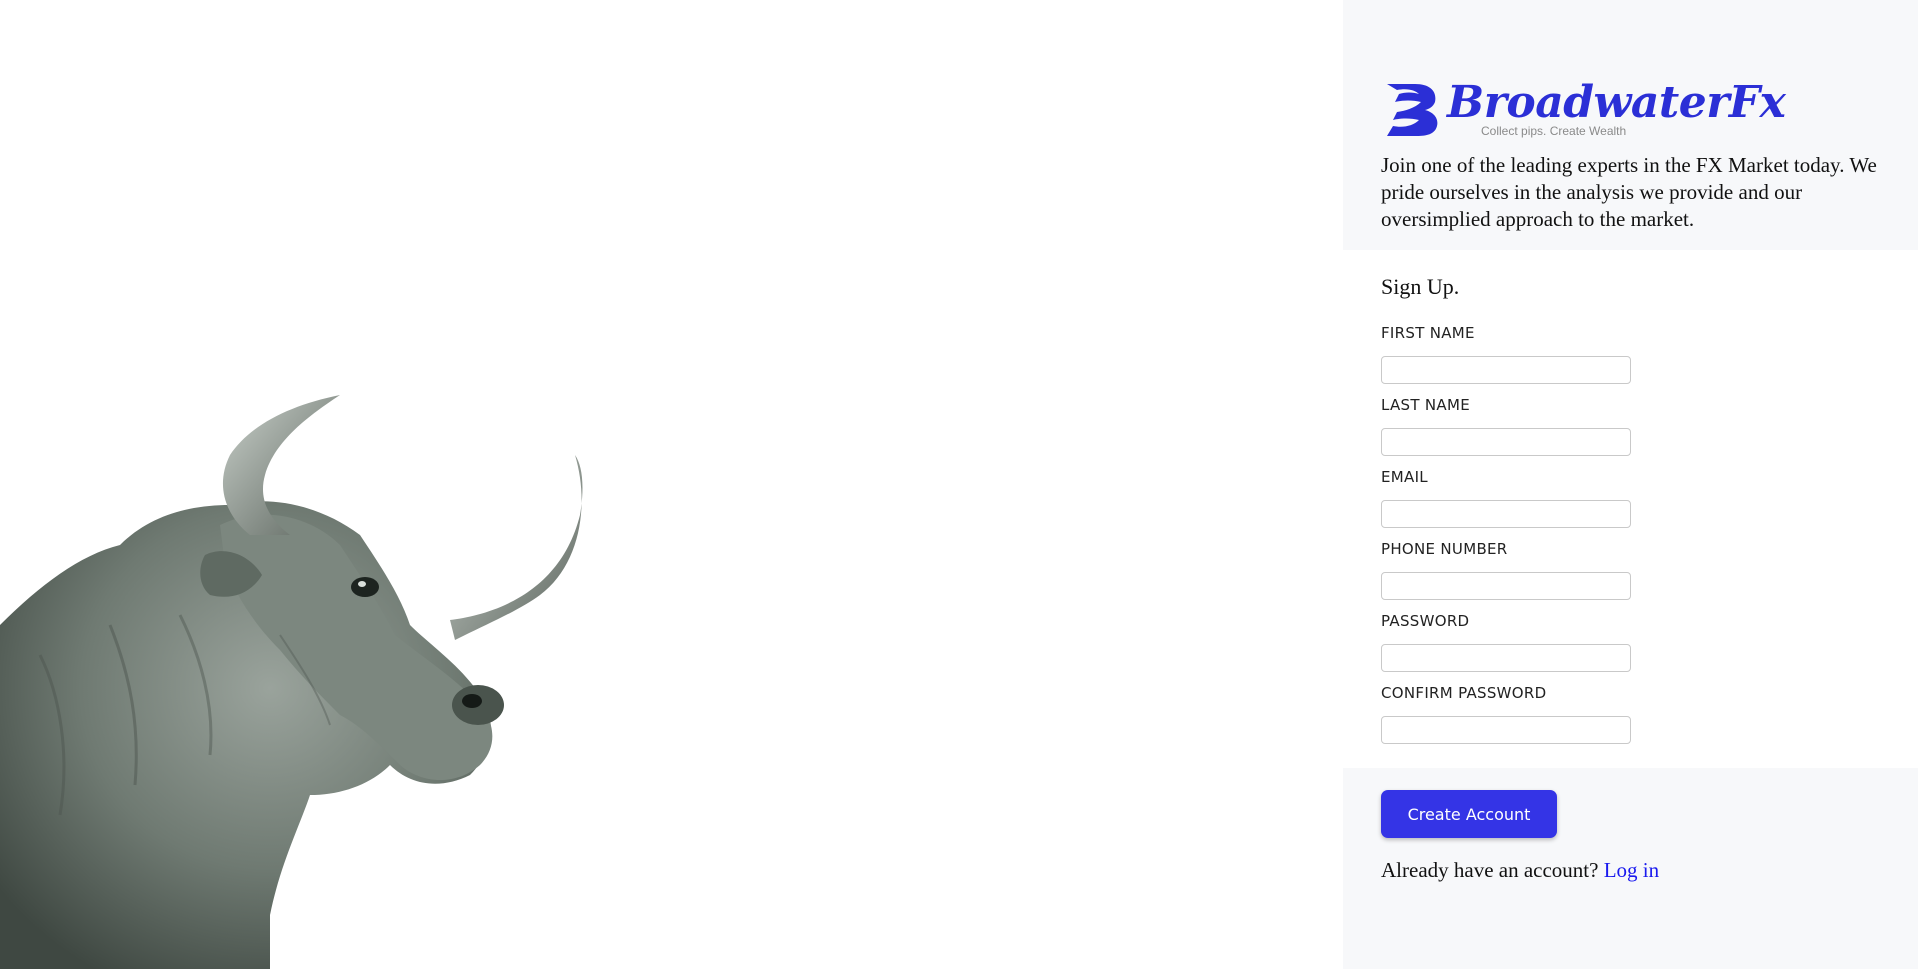 Image resolution: width=1918 pixels, height=969 pixels. Describe the element at coordinates (1506, 586) in the screenshot. I see `phone-number-input` at that location.